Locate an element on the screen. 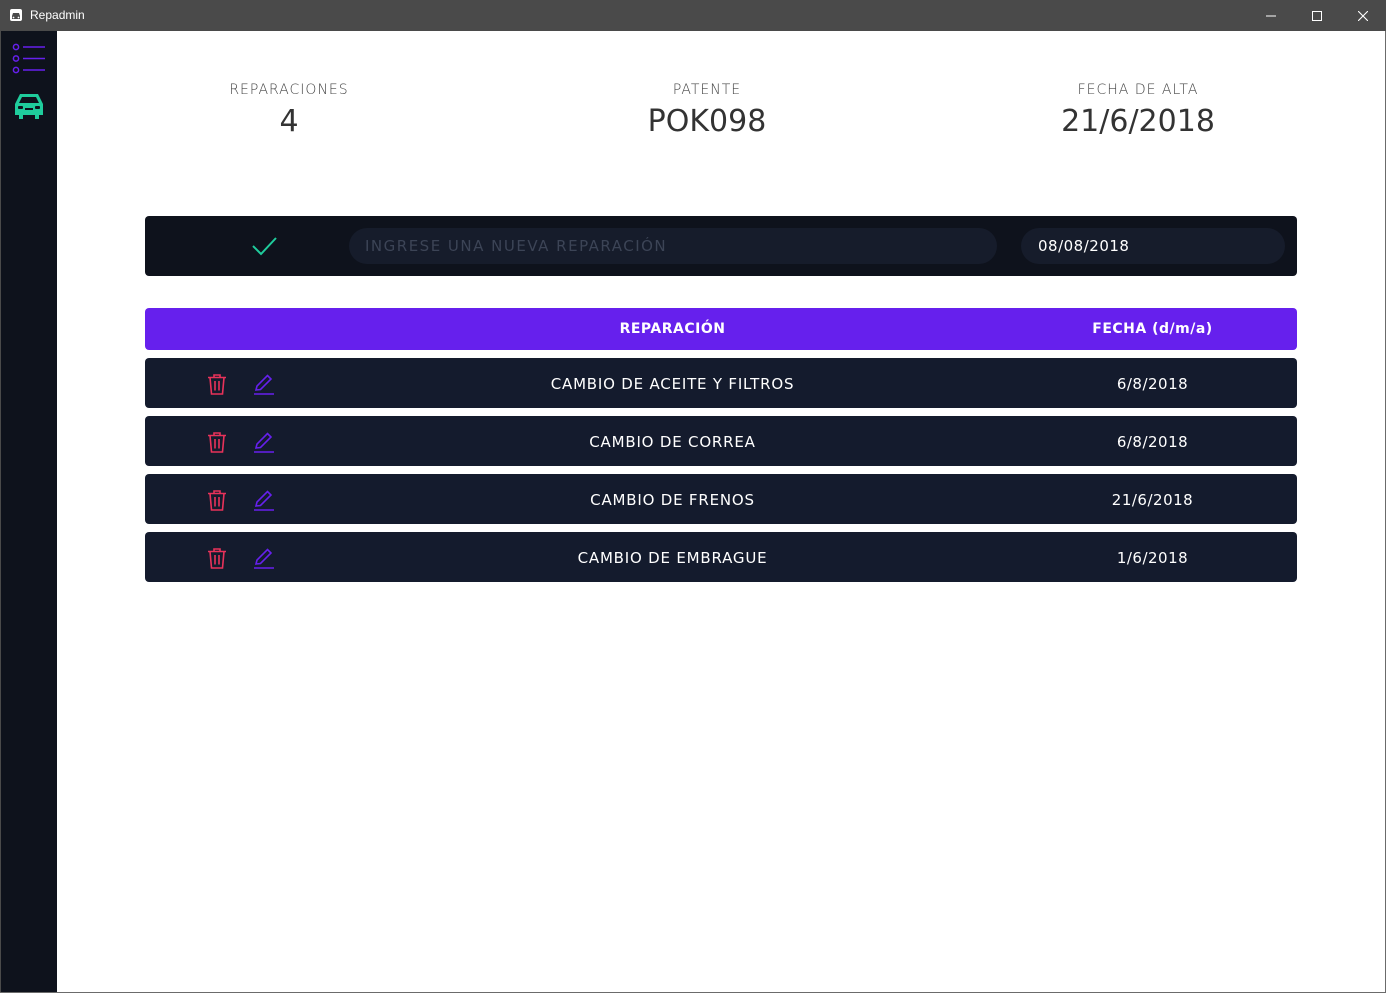  sidebar-item-repairs-list is located at coordinates (29, 61).